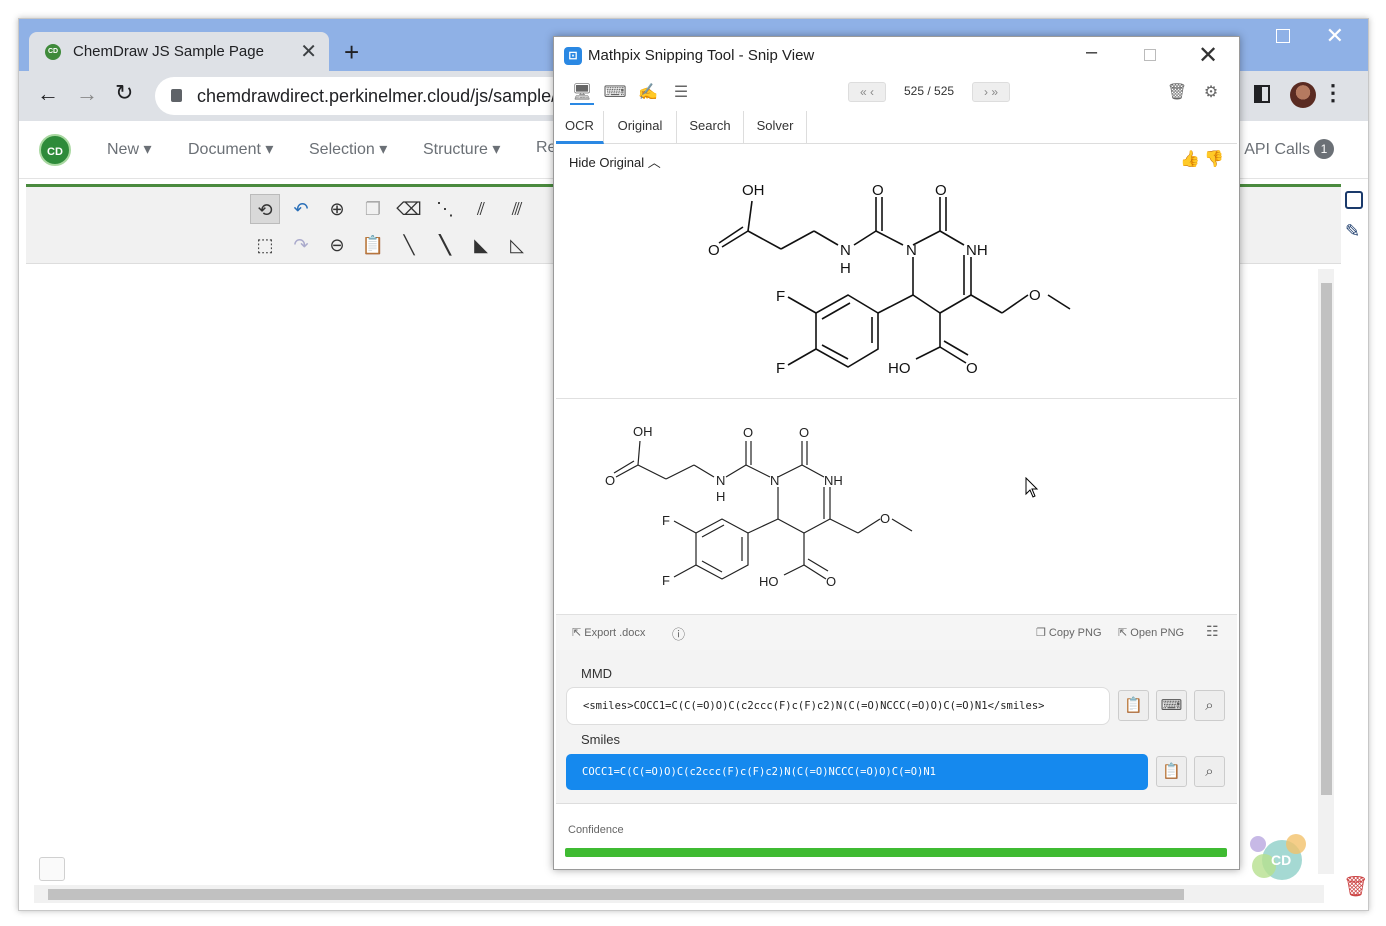  I want to click on new-tab-button: +, so click(351, 52).